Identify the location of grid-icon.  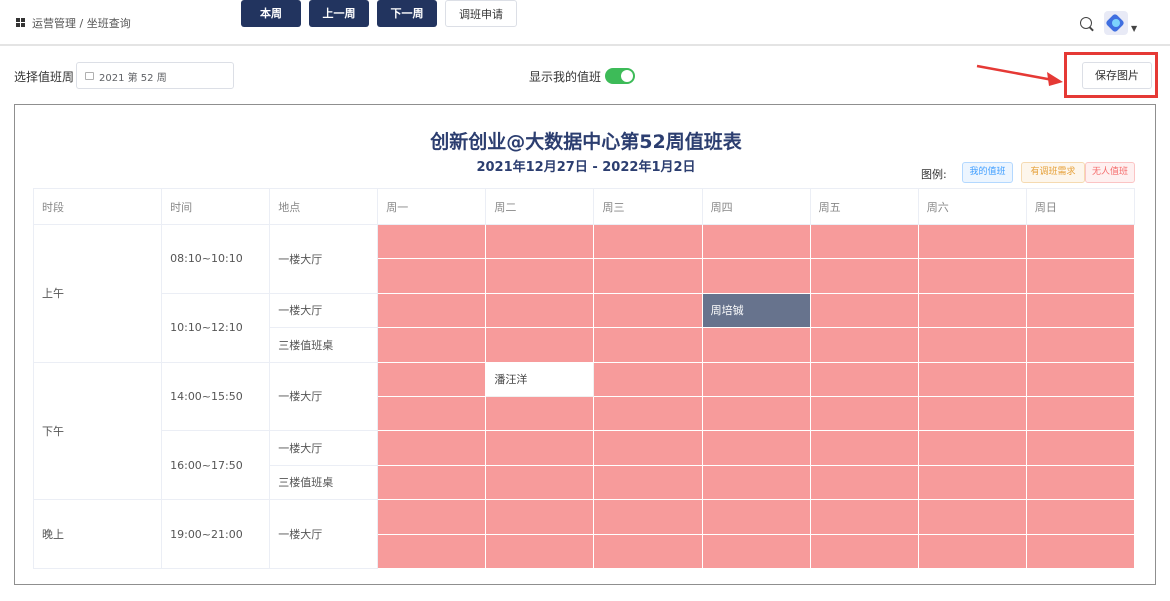
(20, 22).